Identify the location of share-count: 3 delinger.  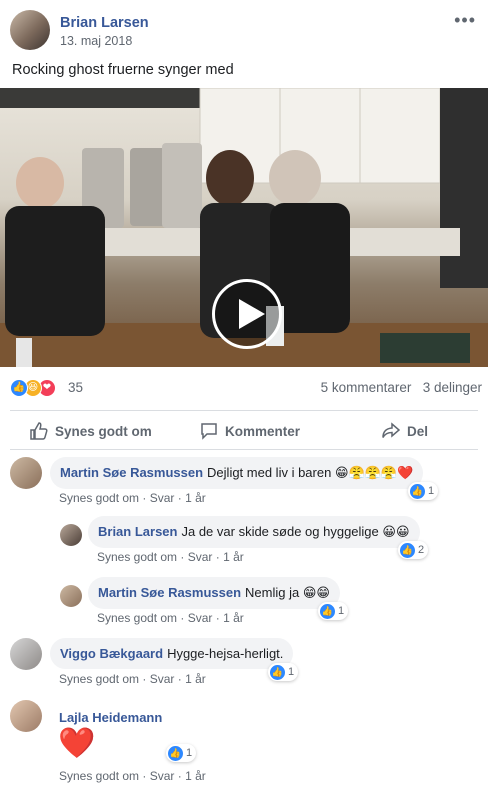
(452, 387).